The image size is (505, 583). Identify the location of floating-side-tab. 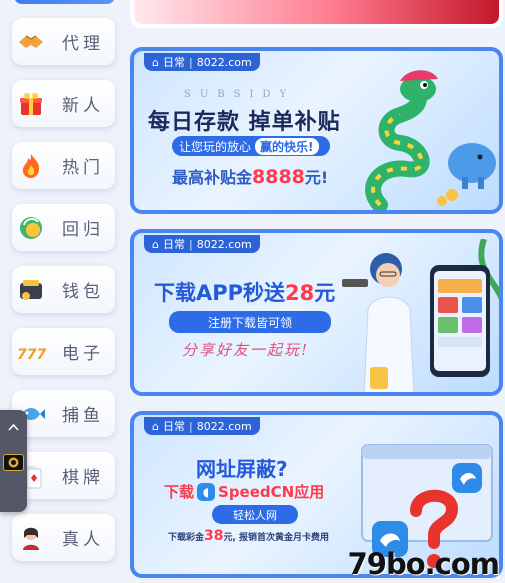
(13, 461).